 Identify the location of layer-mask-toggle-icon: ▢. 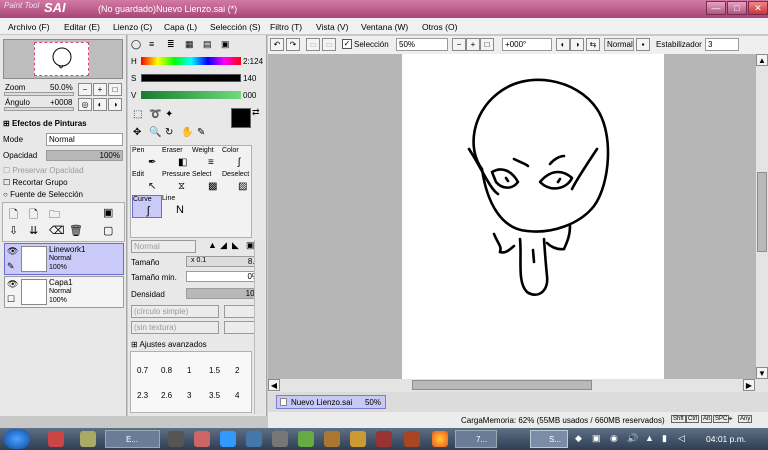
(108, 230).